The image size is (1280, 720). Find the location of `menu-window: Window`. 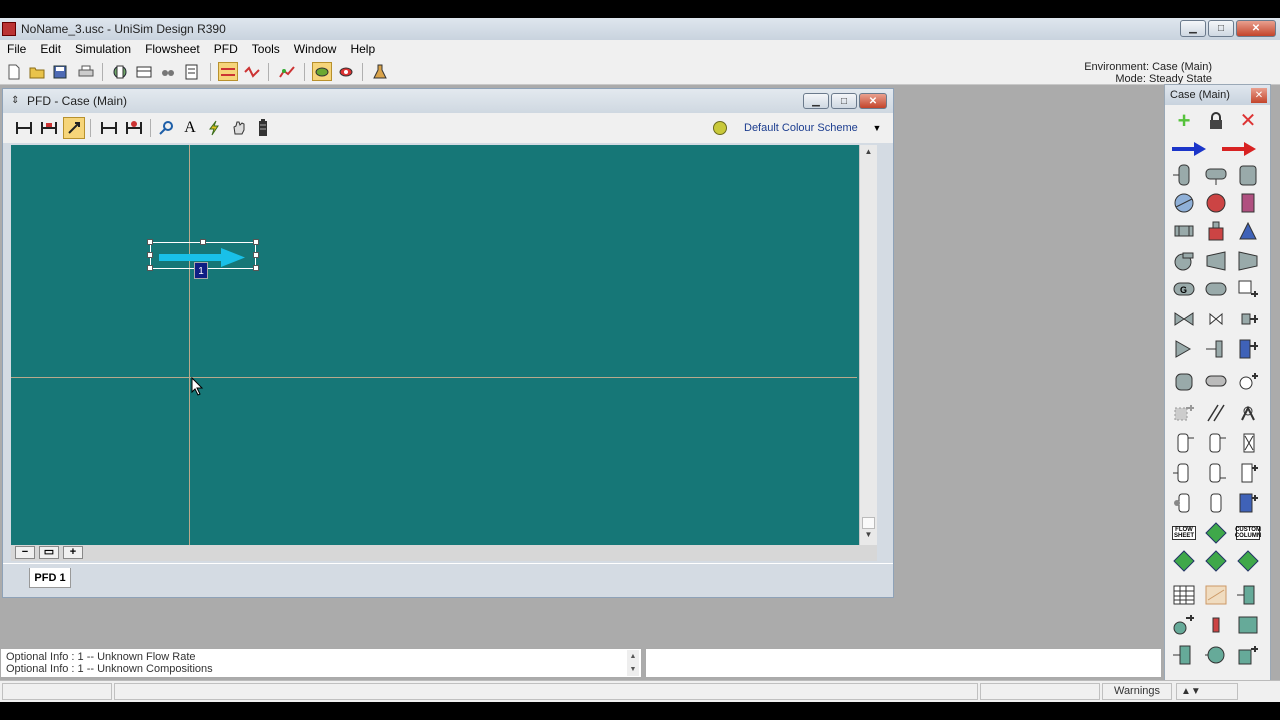

menu-window: Window is located at coordinates (315, 49).